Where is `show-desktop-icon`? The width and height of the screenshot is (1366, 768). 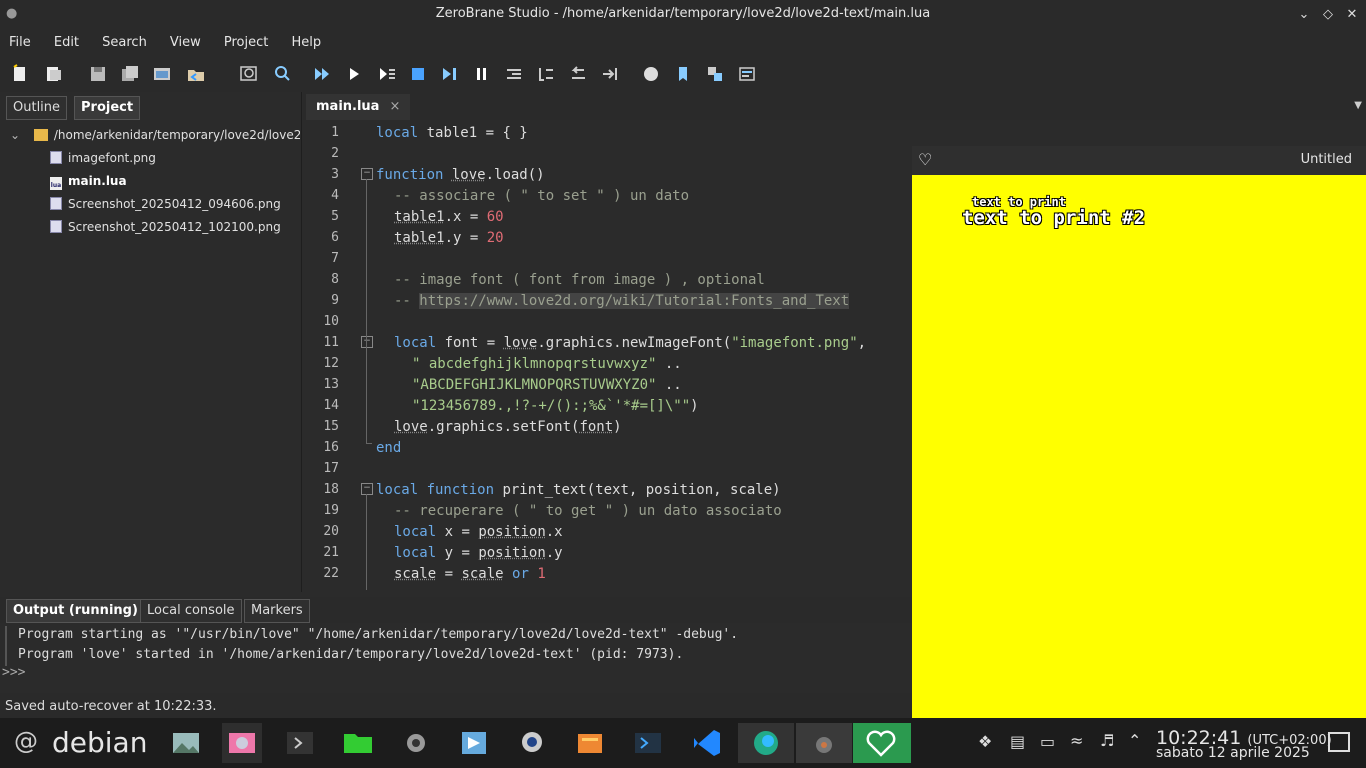 show-desktop-icon is located at coordinates (1339, 742).